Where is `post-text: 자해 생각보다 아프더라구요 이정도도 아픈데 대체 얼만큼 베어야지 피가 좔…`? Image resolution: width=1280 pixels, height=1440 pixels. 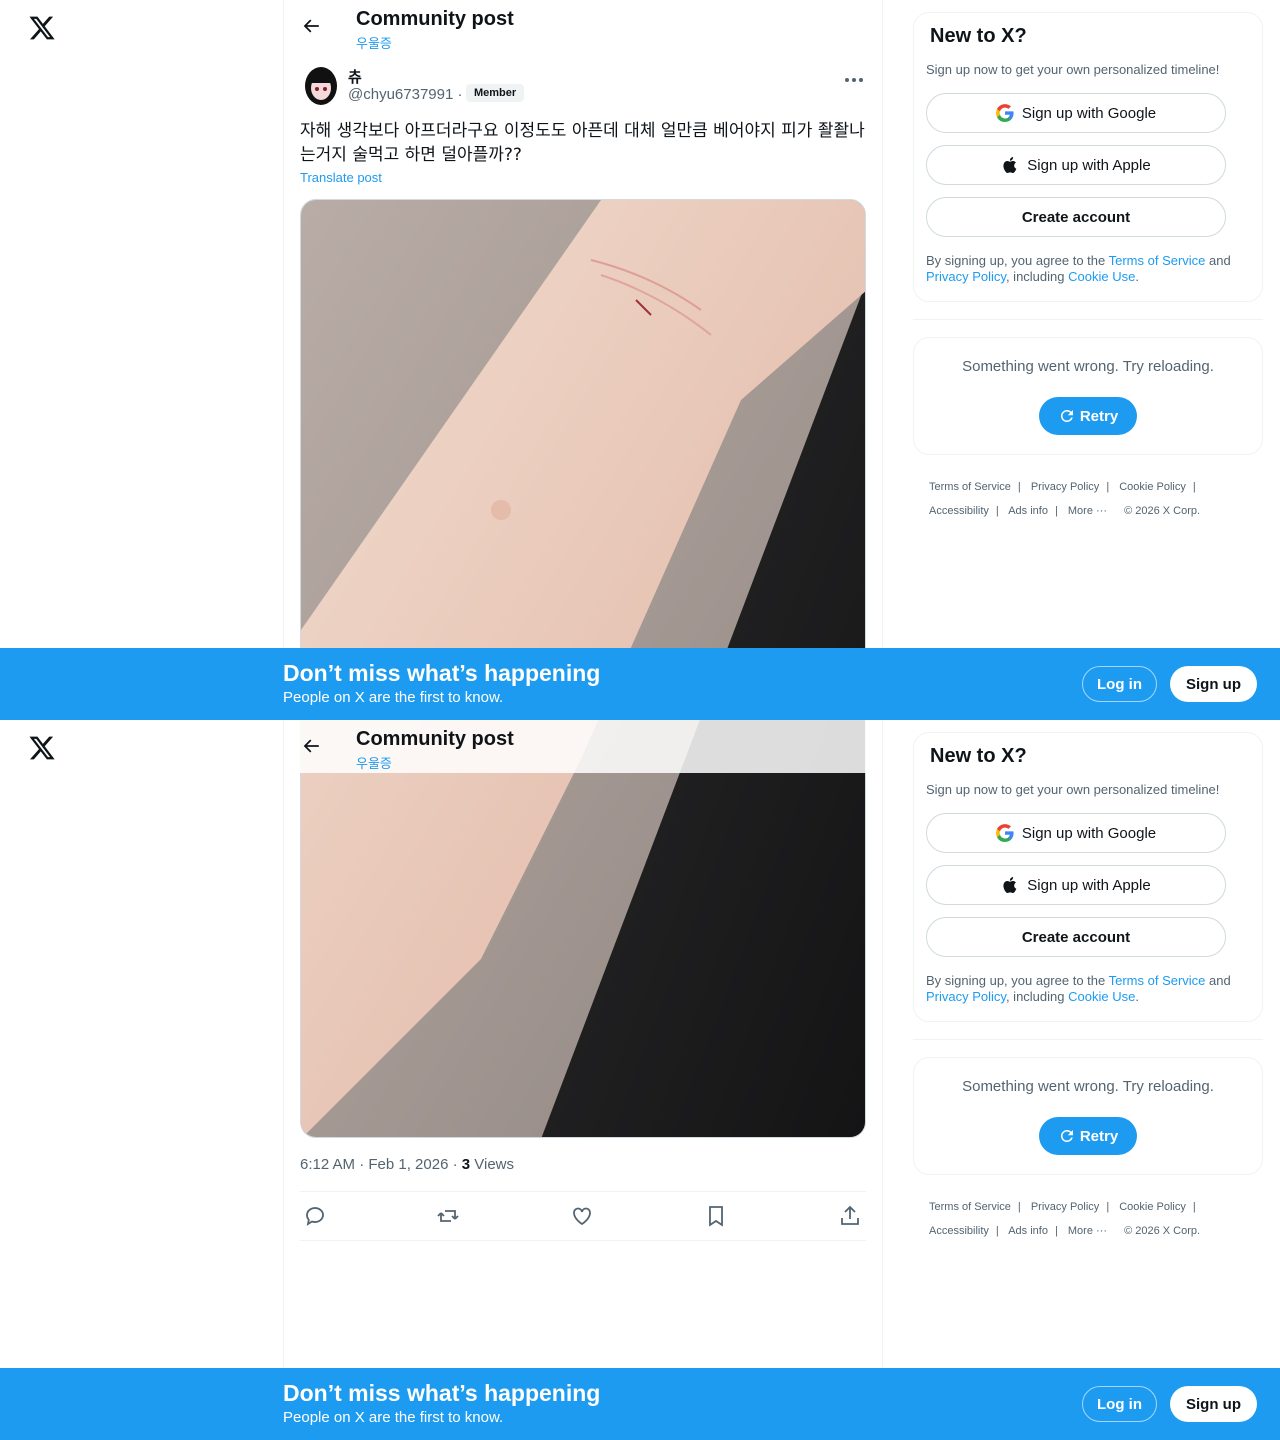 post-text: 자해 생각보다 아프더라구요 이정도도 아픈데 대체 얼만큼 베어야지 피가 좔… is located at coordinates (582, 143).